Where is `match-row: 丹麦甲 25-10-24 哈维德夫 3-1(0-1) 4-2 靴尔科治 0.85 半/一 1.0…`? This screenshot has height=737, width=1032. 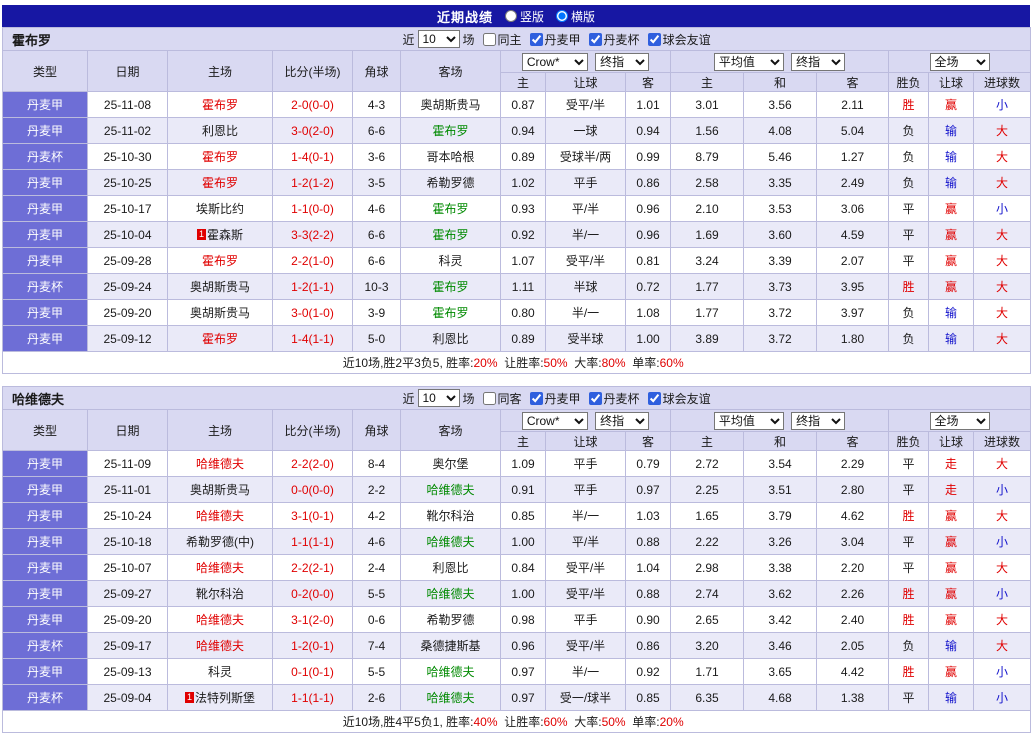 match-row: 丹麦甲 25-10-24 哈维德夫 3-1(0-1) 4-2 靴尔科治 0.85 半/一 1.0… is located at coordinates (517, 515).